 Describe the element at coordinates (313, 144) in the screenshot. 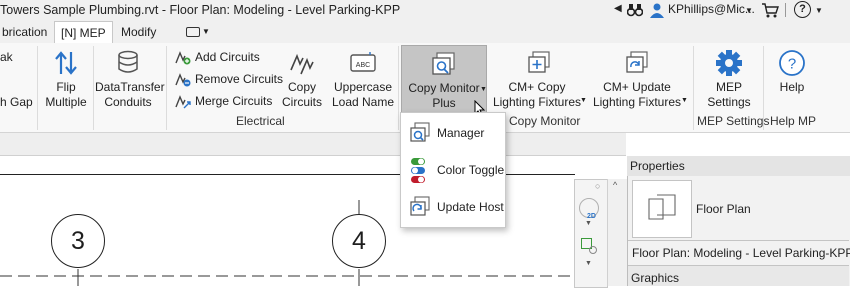

I see `view-tab-strip` at that location.